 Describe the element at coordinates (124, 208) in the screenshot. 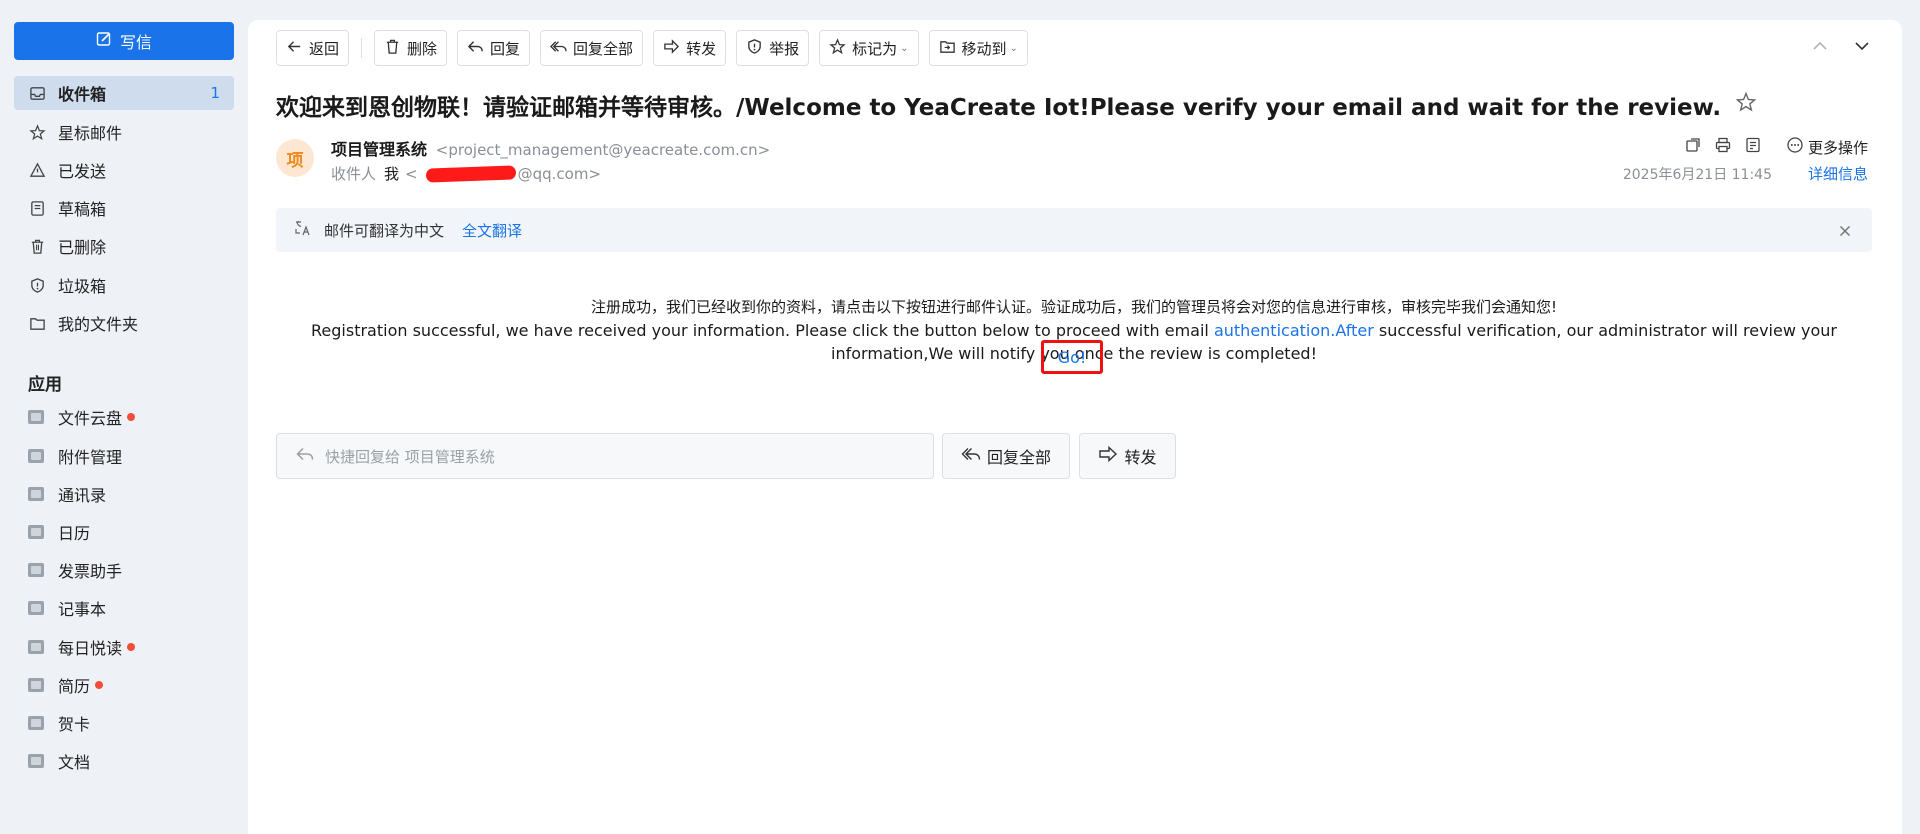

I see `folder-drafts: 草稿箱` at that location.